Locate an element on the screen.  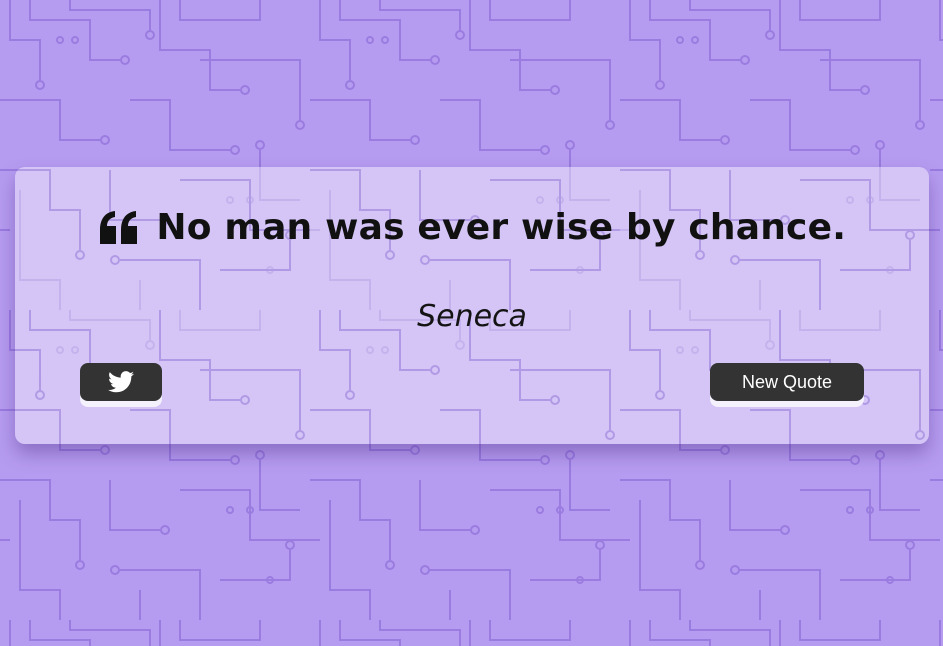
twitter-icon is located at coordinates (121, 382).